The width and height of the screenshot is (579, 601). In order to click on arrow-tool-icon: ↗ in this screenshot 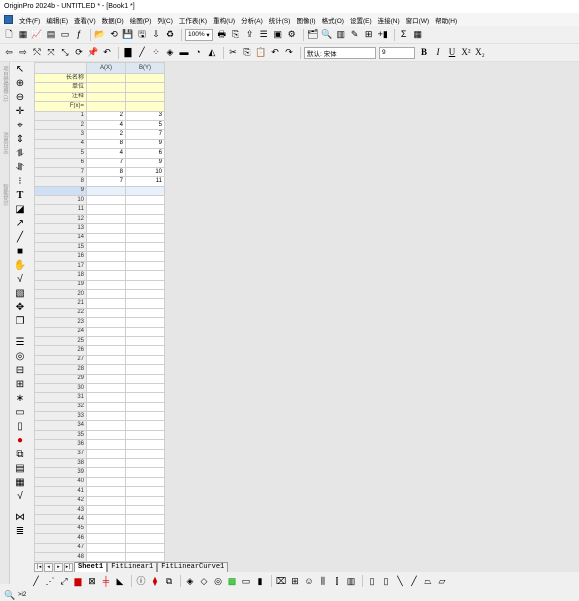, I will do `click(20, 223)`.